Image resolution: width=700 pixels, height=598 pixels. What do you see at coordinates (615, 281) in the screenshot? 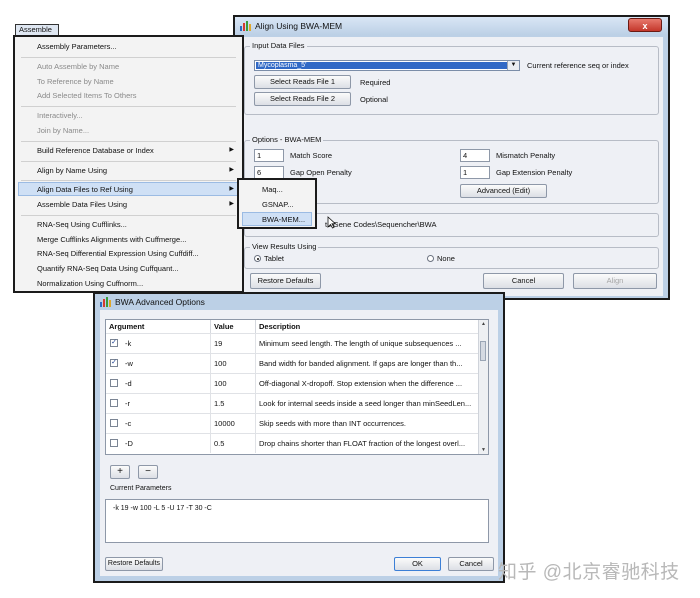
I see `align-button: Align` at bounding box center [615, 281].